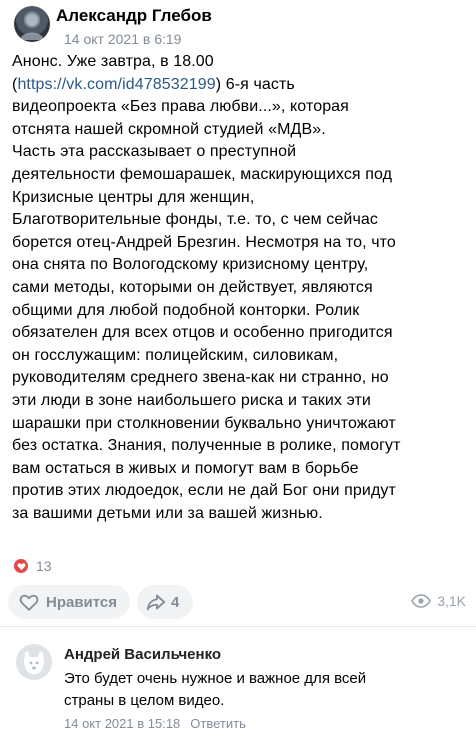  What do you see at coordinates (113, 61) in the screenshot?
I see `post-text-line: Анонс. Уже завтра, в 18.00` at bounding box center [113, 61].